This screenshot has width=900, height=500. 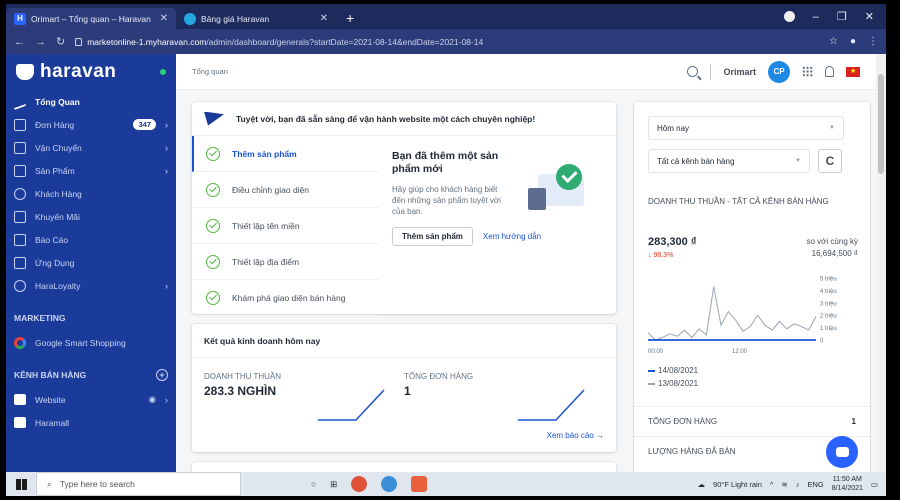 I want to click on clock: 11:50 AM 8/14/2021, so click(x=847, y=484).